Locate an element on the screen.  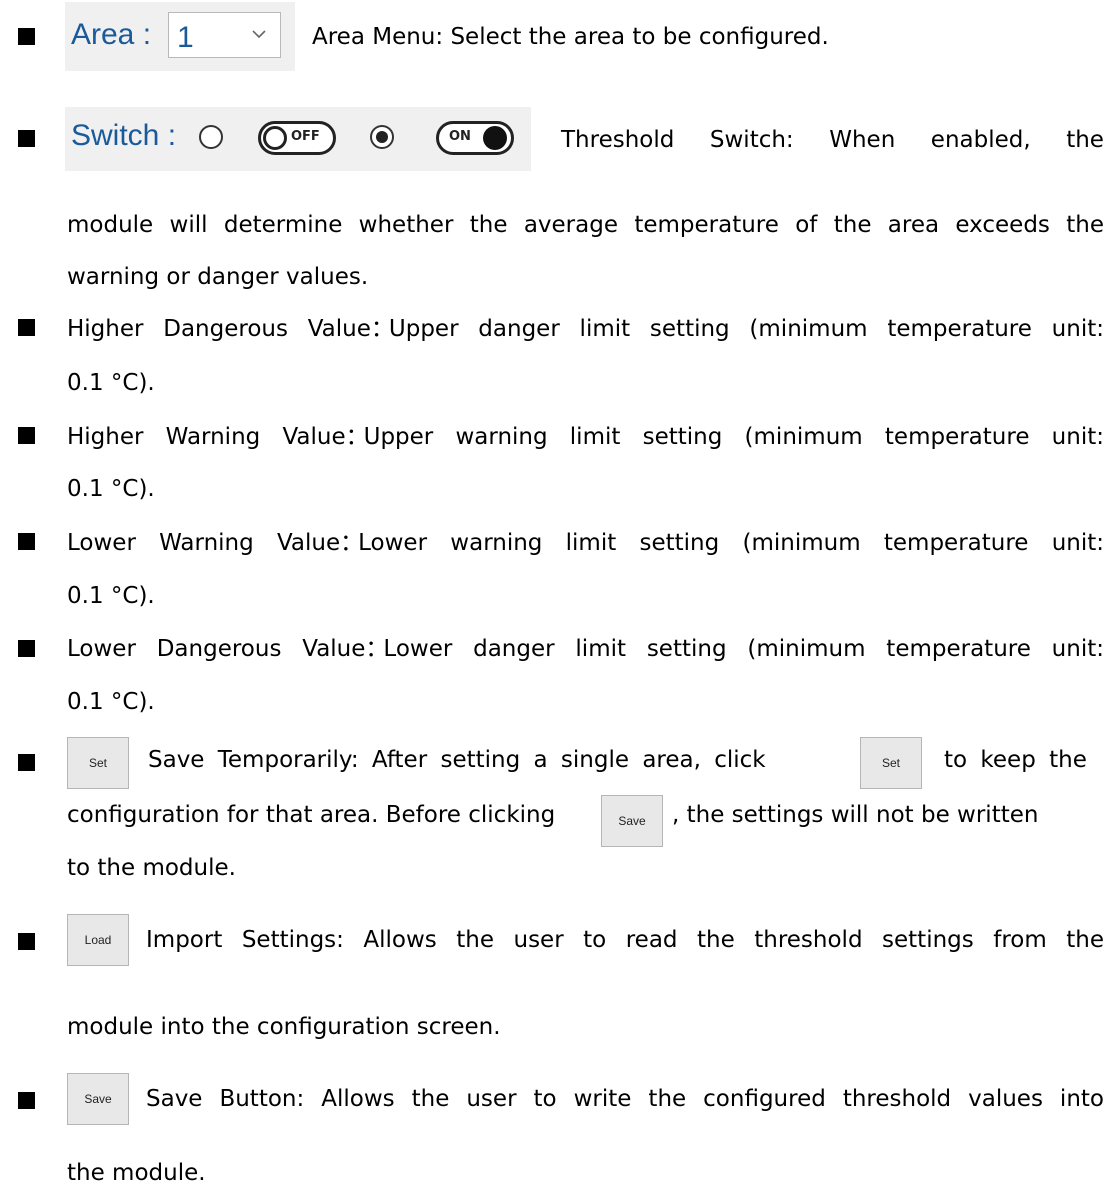
word: Threshold is located at coordinates (618, 140).